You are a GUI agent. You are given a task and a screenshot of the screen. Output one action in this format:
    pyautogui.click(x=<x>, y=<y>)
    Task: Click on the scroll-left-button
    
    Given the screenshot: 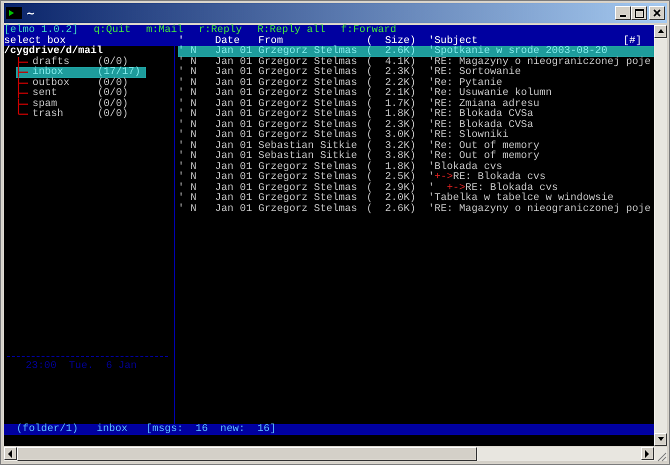 What is the action you would take?
    pyautogui.click(x=10, y=453)
    